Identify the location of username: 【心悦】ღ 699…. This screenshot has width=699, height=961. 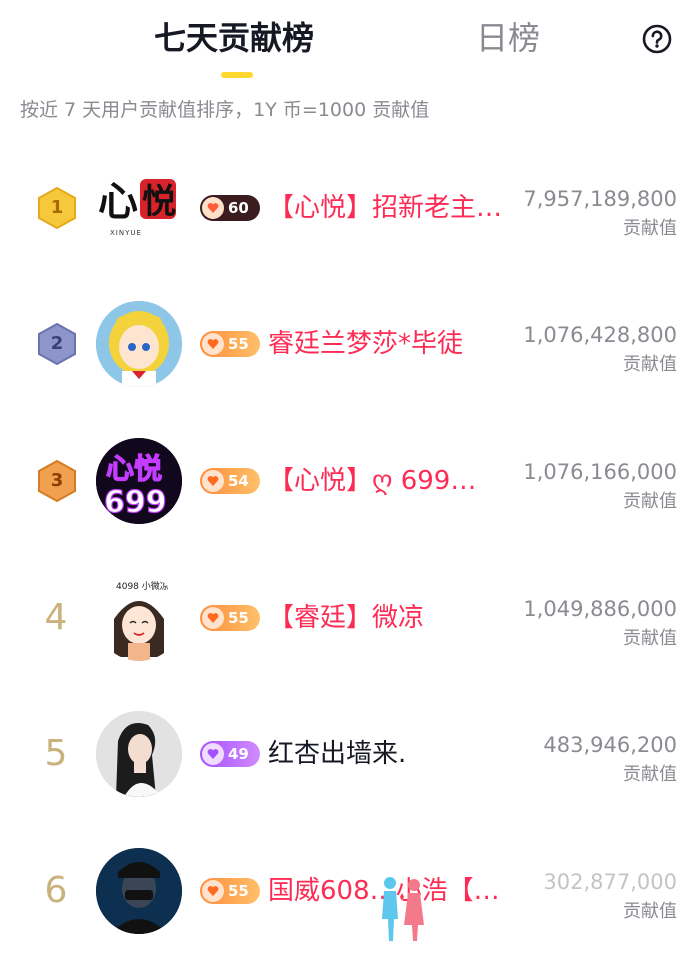
(383, 481).